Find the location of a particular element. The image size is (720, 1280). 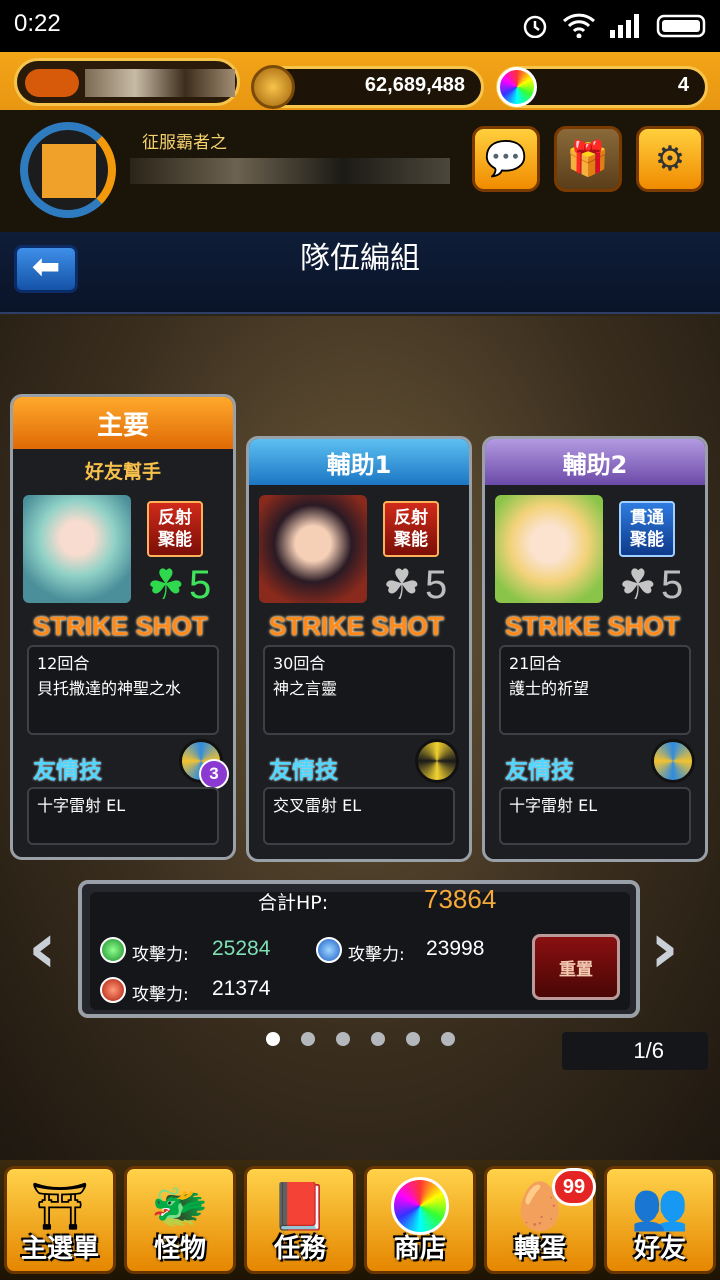

friend-skill-level-badge: 3 is located at coordinates (214, 774).